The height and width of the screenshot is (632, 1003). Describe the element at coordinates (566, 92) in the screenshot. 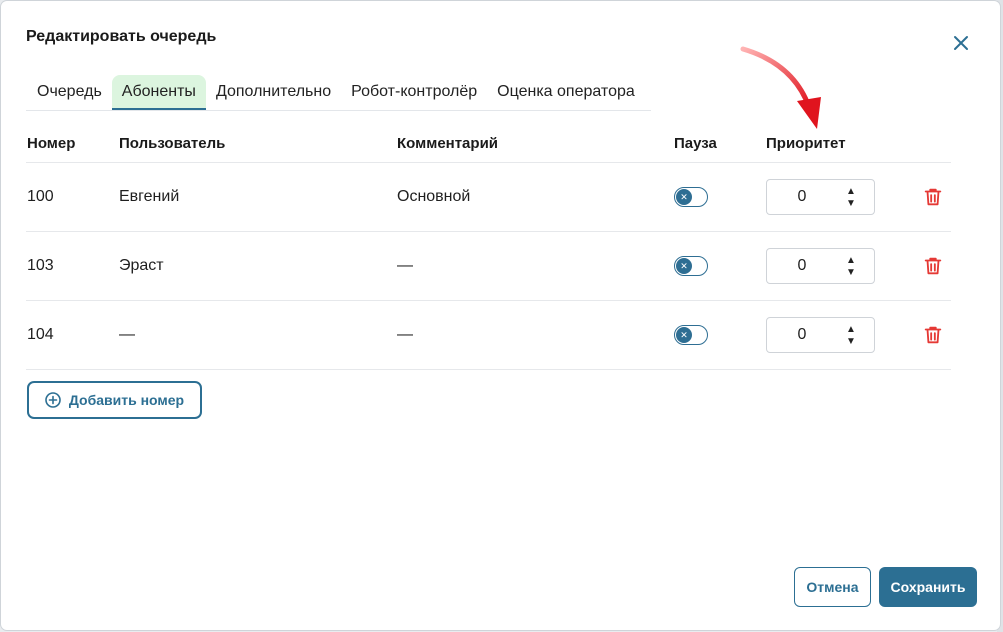

I see `tab-operator-rating: Оценка оператора` at that location.